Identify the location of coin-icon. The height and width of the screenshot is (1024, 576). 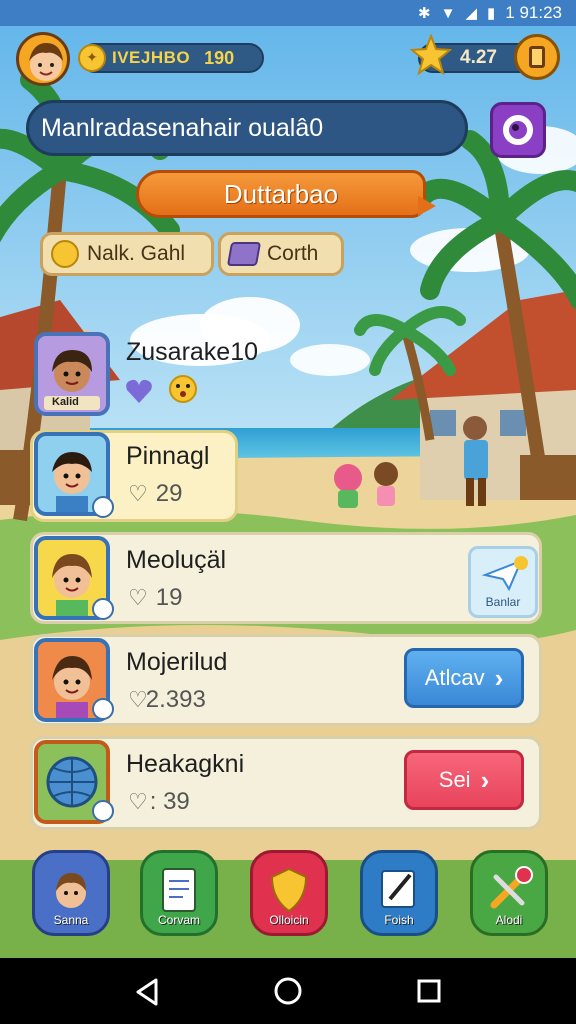
(65, 254).